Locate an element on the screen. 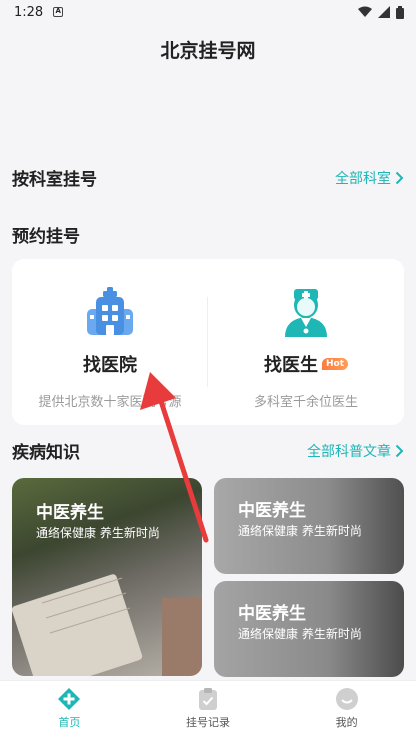 The image size is (416, 739). tab-records: 挂号记录 is located at coordinates (208, 710).